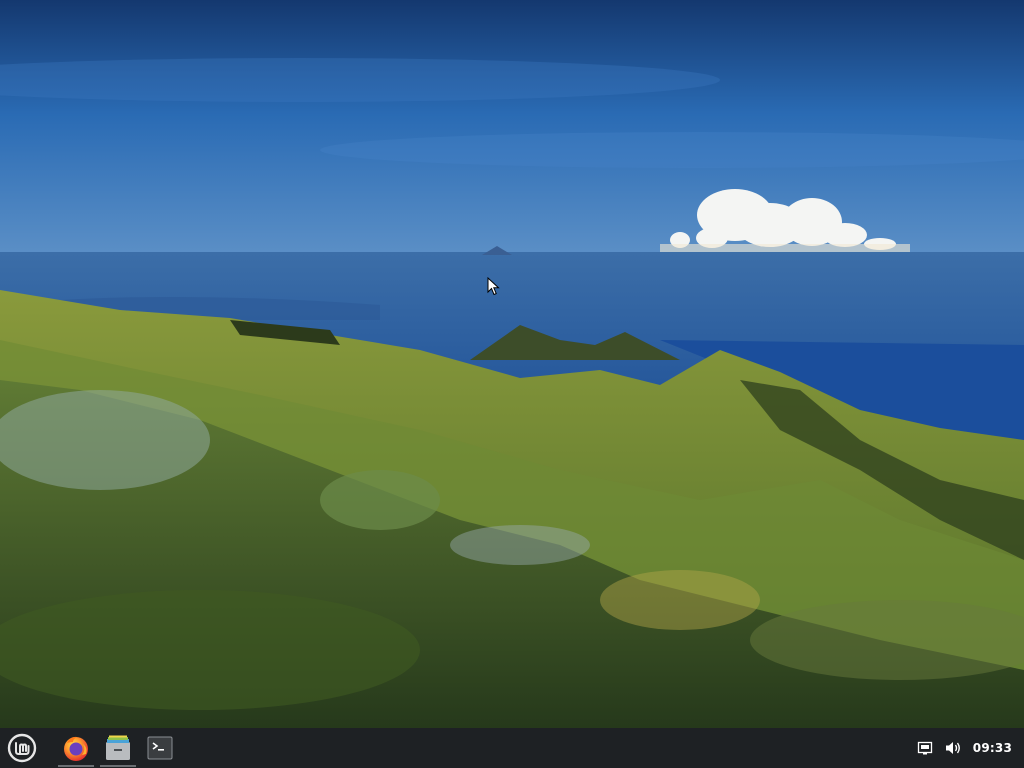 This screenshot has height=768, width=1024. I want to click on firefox-icon, so click(76, 748).